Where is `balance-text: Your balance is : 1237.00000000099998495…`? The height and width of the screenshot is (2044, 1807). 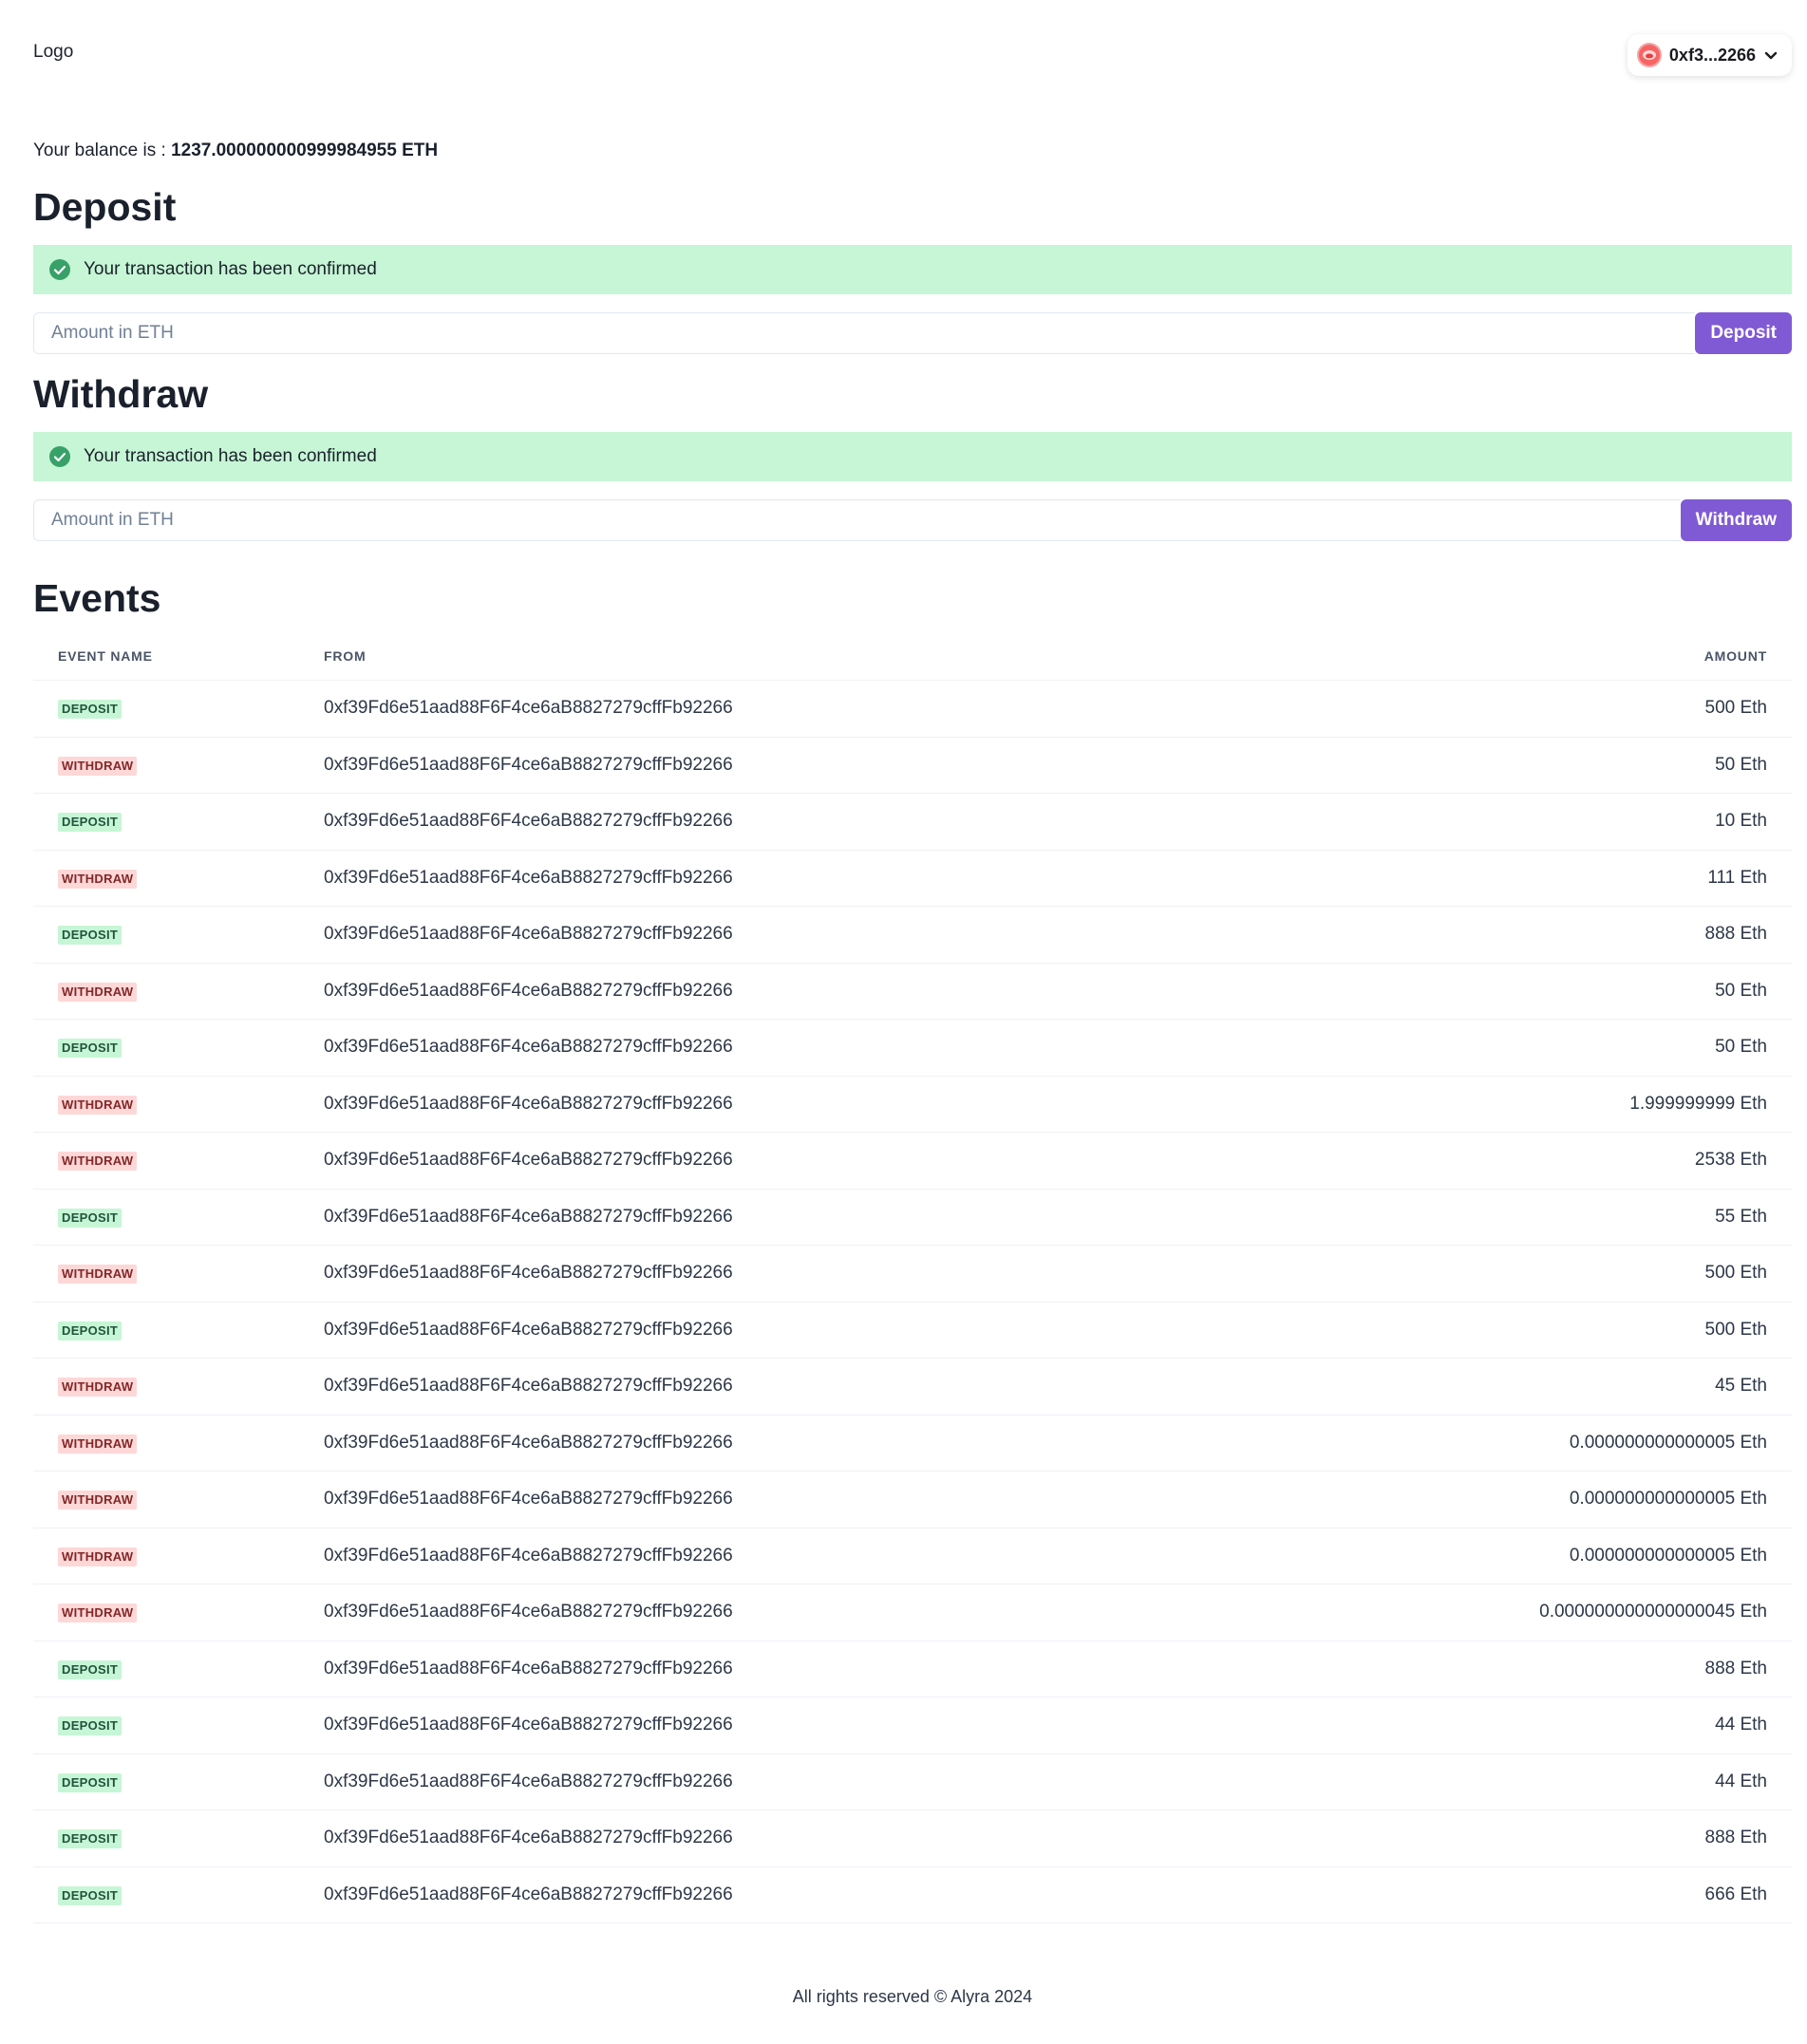 balance-text: Your balance is : 1237.00000000099998495… is located at coordinates (235, 151).